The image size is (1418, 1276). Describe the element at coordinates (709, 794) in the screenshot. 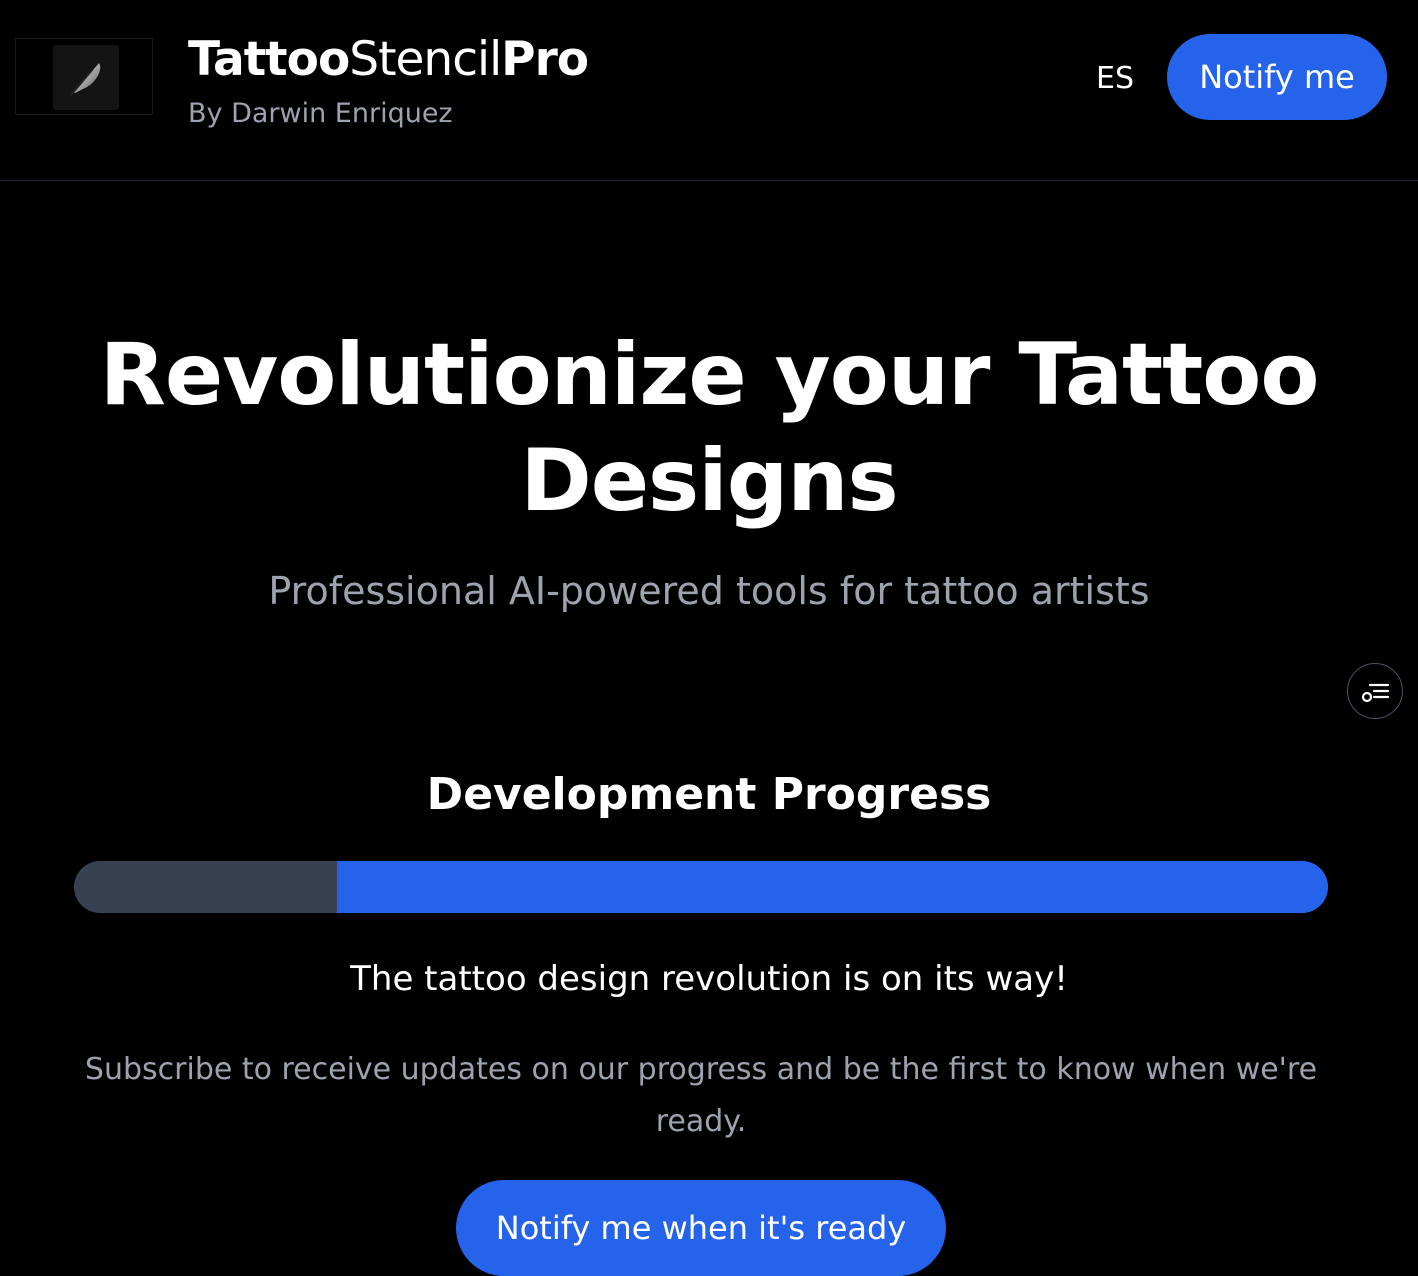

I see `progress-heading: Development Progress` at that location.